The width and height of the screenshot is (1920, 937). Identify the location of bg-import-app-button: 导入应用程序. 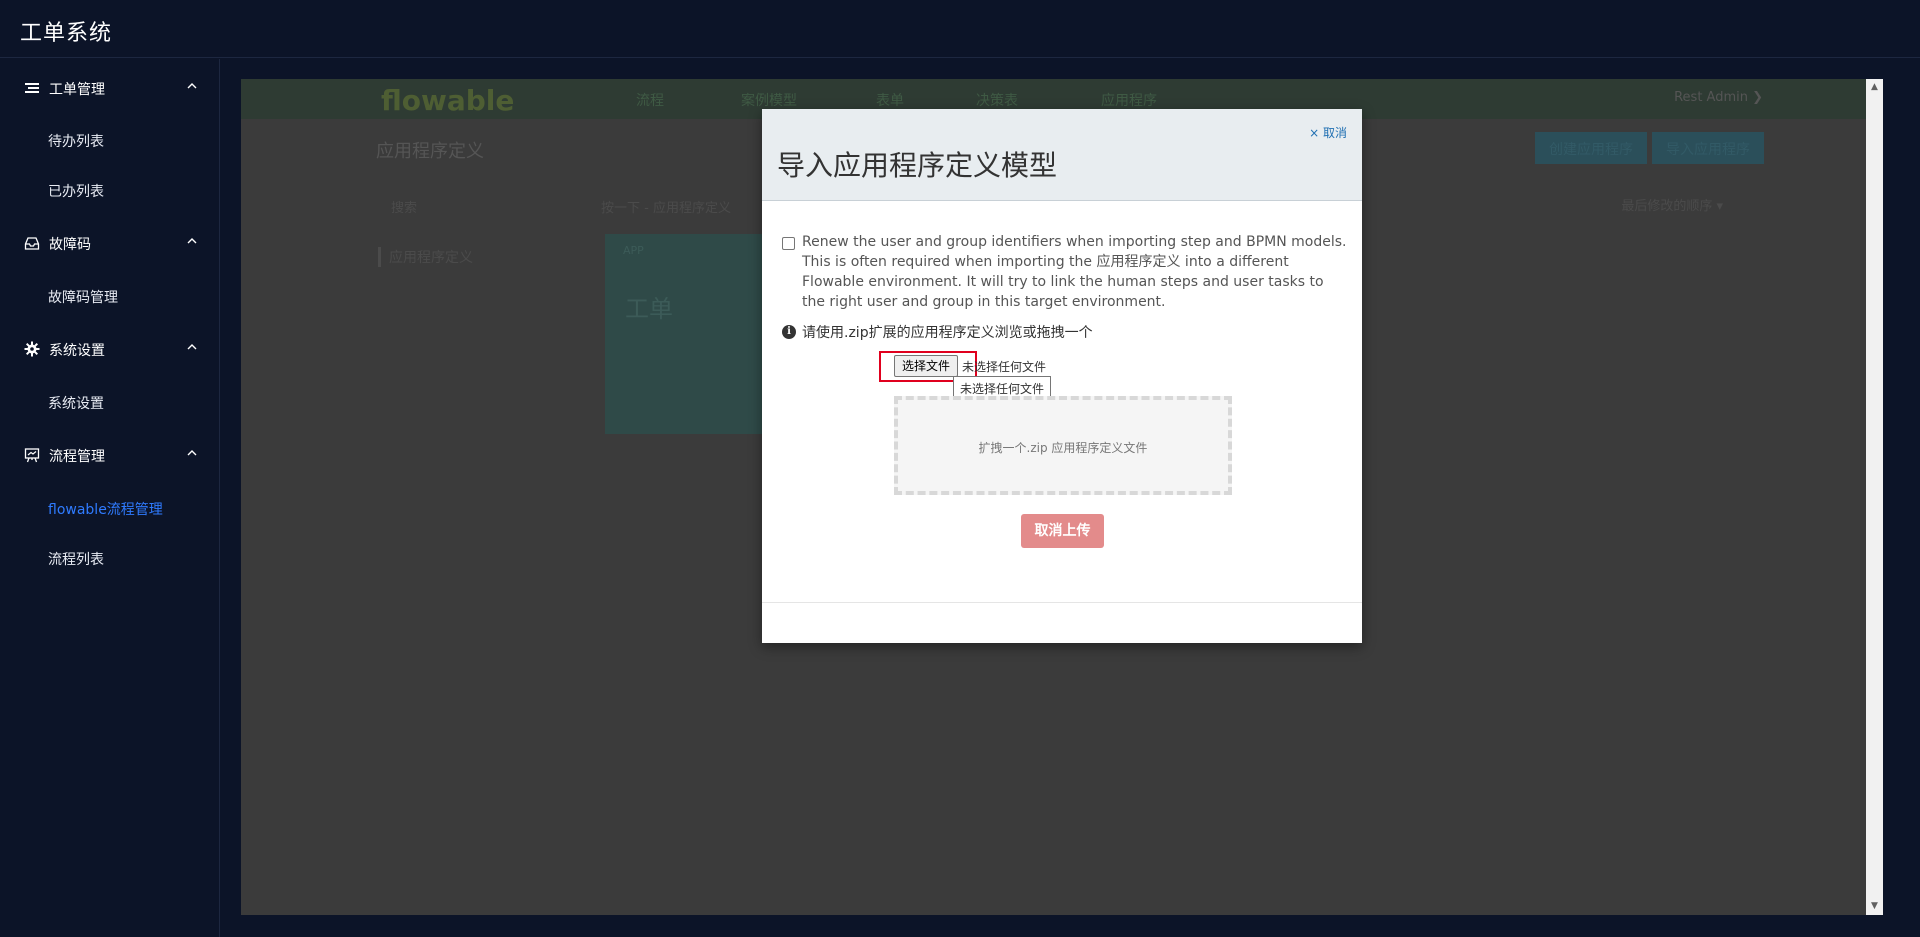
(1708, 148).